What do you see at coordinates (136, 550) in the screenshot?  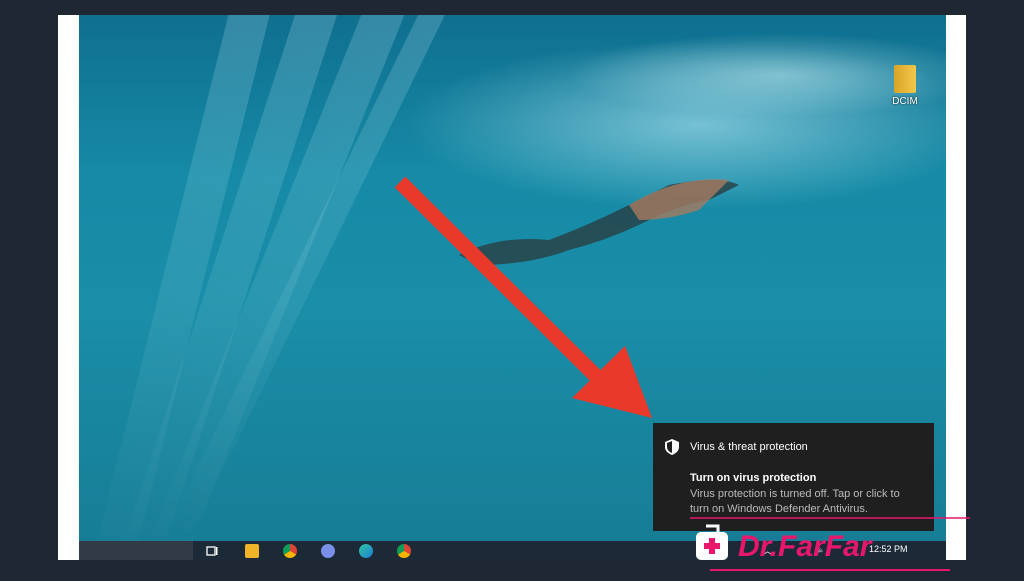 I see `search-box` at bounding box center [136, 550].